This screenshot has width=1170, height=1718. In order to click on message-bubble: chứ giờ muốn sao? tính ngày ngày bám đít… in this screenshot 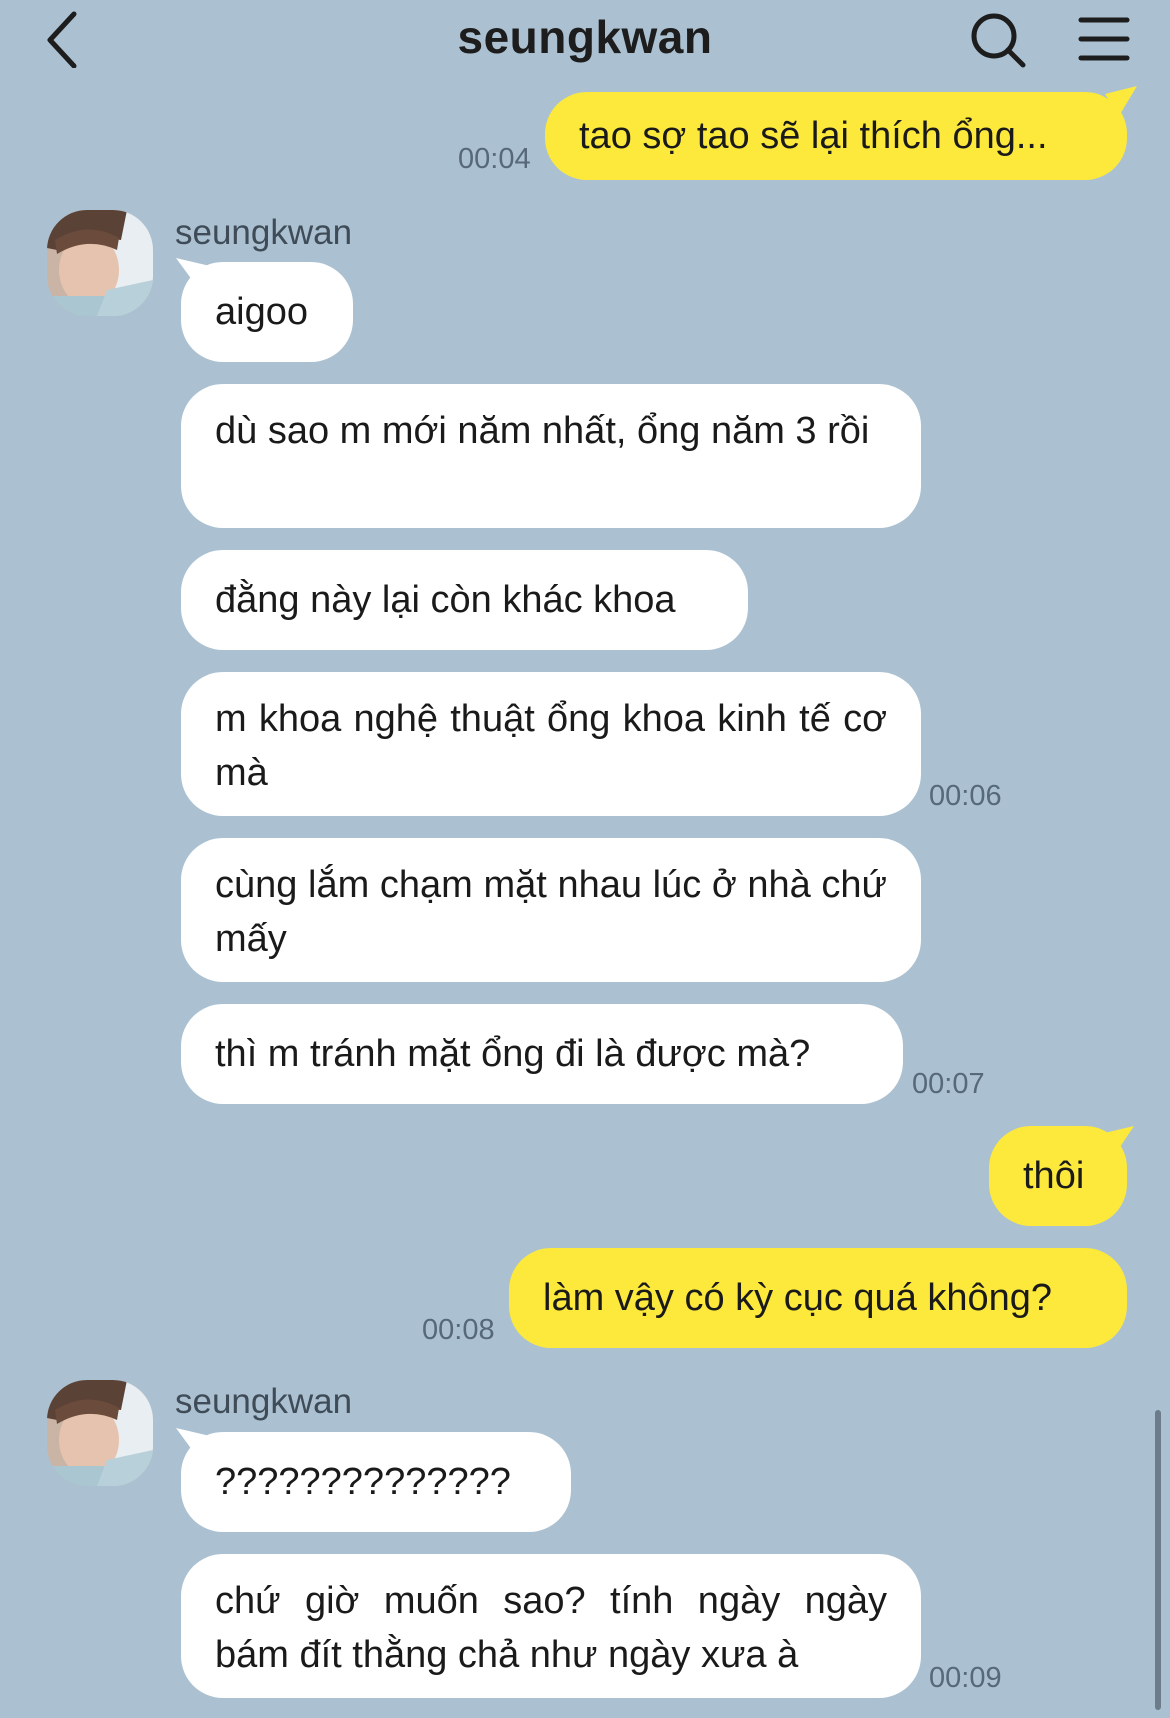, I will do `click(551, 1626)`.